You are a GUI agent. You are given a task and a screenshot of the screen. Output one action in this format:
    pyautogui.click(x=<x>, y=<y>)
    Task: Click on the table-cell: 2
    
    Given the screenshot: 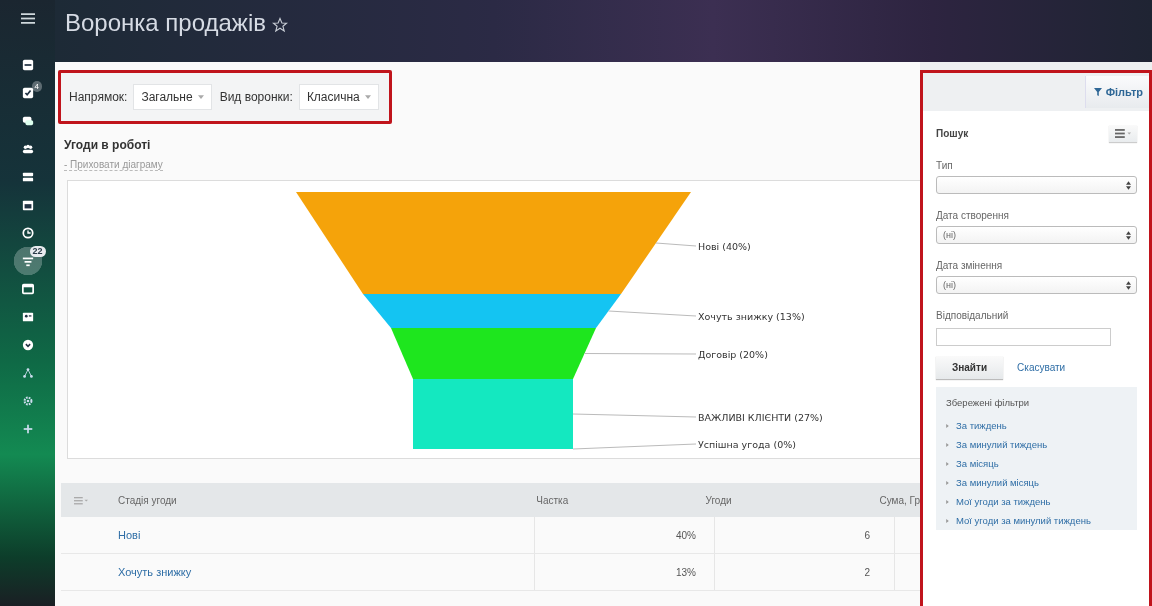 What is the action you would take?
    pyautogui.click(x=804, y=572)
    